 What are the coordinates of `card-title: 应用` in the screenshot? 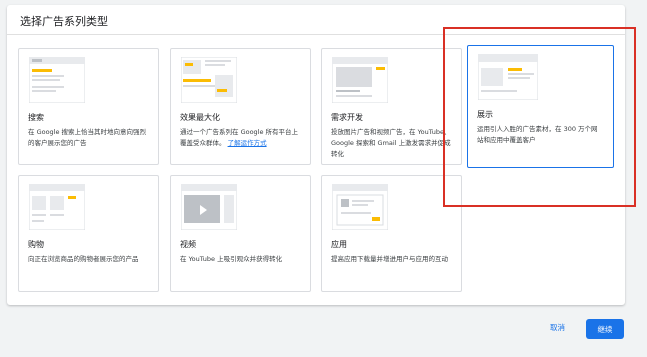 It's located at (339, 244).